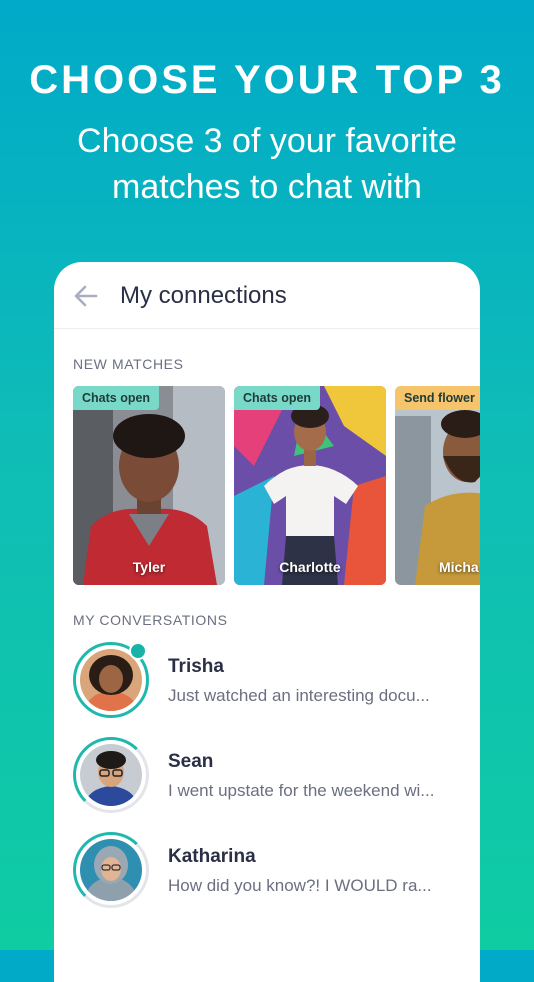 This screenshot has width=534, height=982. I want to click on my-conversations-label: MY CONVERSATIONS, so click(150, 620).